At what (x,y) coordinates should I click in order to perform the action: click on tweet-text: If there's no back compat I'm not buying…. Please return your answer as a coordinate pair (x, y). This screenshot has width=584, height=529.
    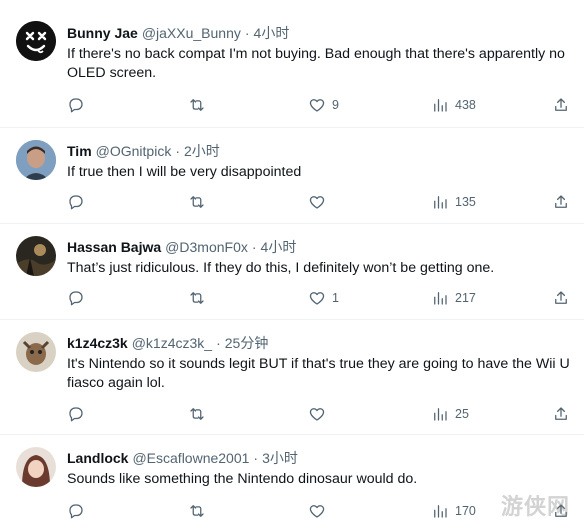
    Looking at the image, I should click on (316, 63).